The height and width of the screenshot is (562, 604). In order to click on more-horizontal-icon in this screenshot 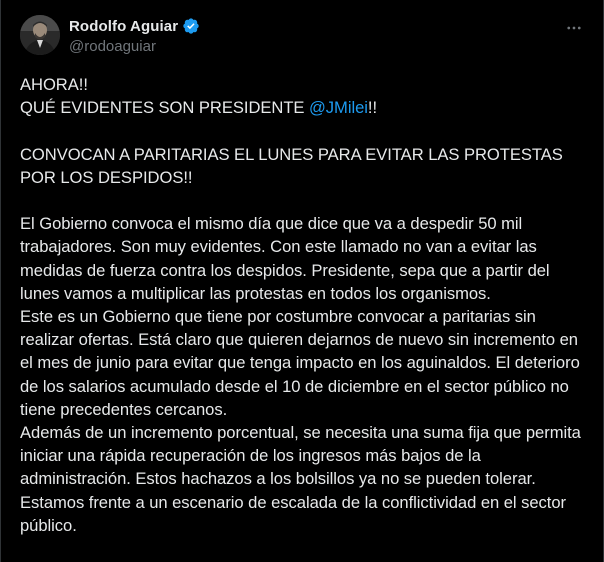, I will do `click(574, 28)`.